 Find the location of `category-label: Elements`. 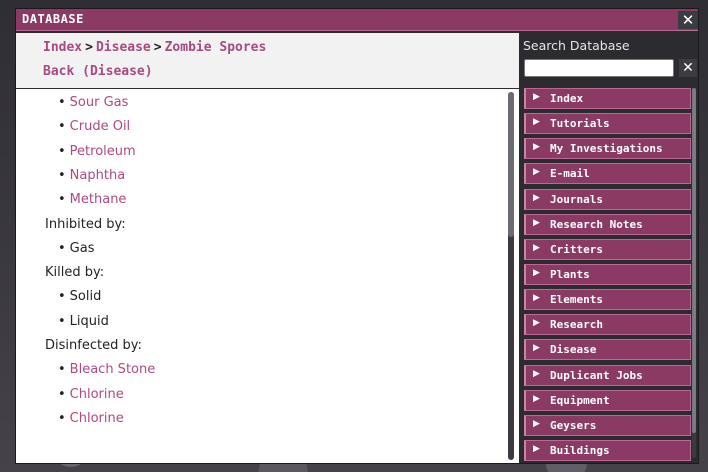

category-label: Elements is located at coordinates (576, 300).